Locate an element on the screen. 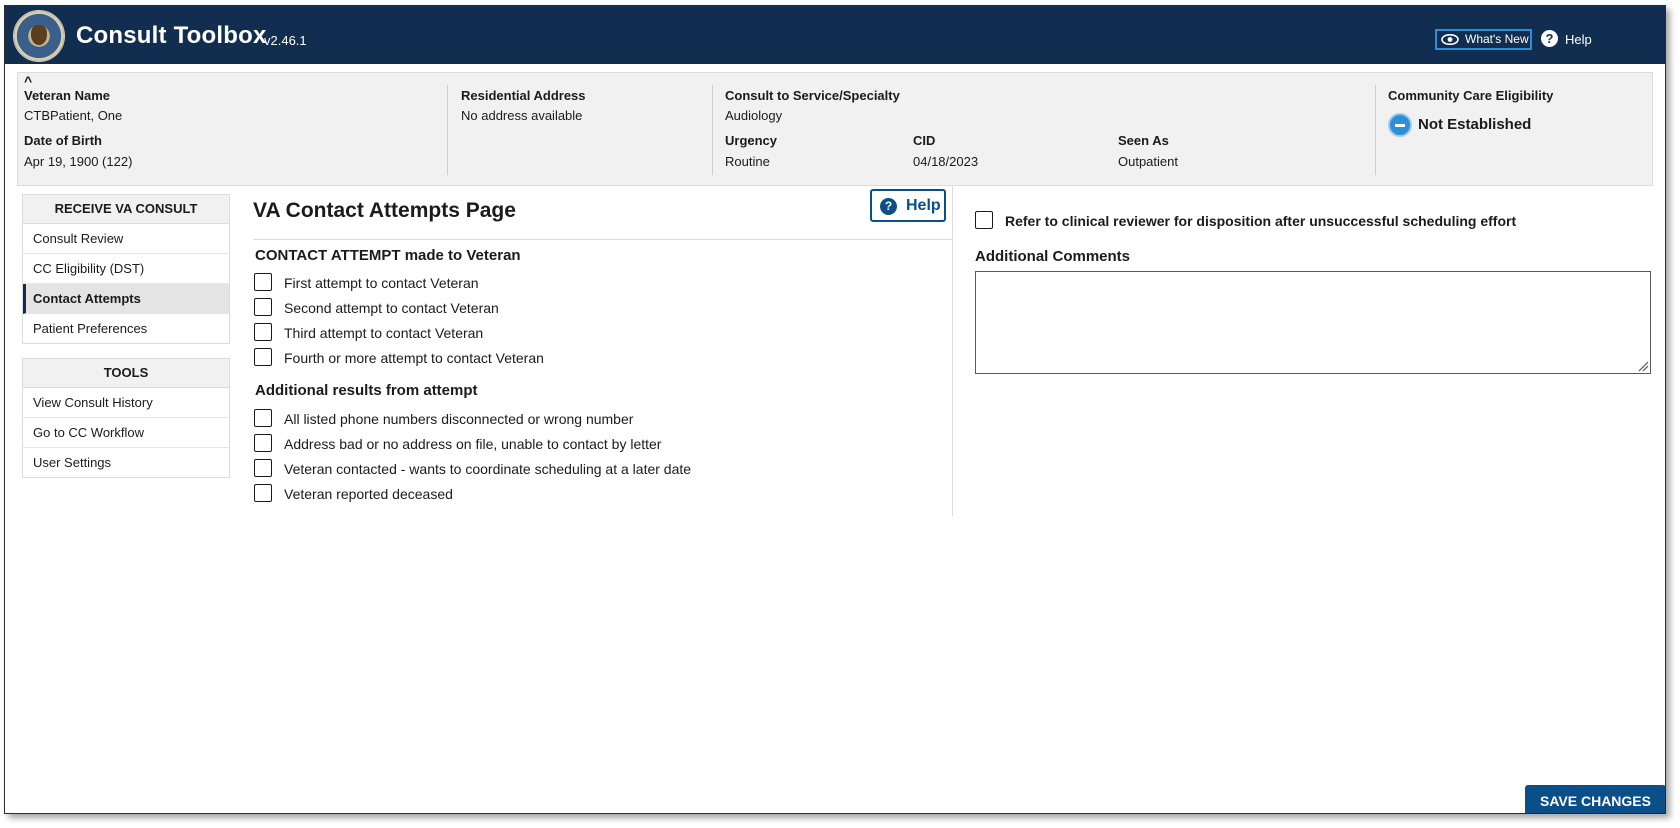 This screenshot has height=828, width=1680. refer-reviewer-checkbox is located at coordinates (984, 220).